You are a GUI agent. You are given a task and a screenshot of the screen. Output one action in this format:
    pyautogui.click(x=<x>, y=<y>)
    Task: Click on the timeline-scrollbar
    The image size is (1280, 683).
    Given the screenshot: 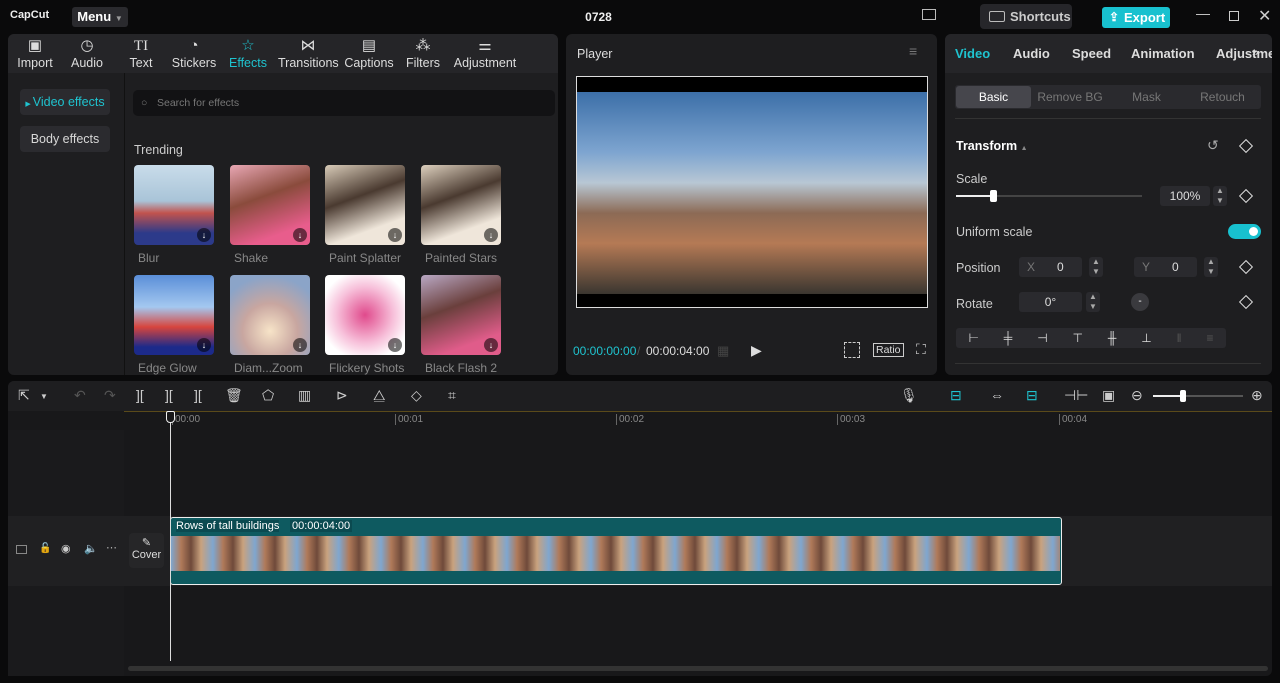 What is the action you would take?
    pyautogui.click(x=698, y=668)
    